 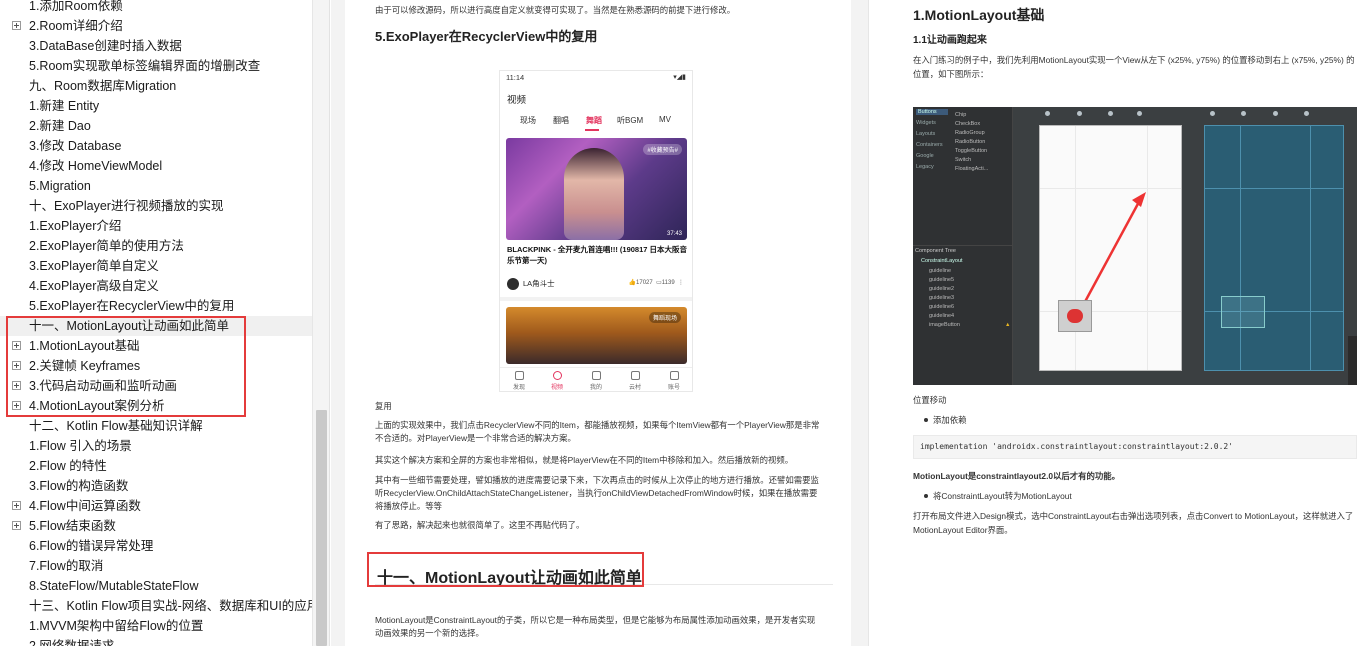 What do you see at coordinates (539, 283) in the screenshot?
I see `author-name: LA角斗士` at bounding box center [539, 283].